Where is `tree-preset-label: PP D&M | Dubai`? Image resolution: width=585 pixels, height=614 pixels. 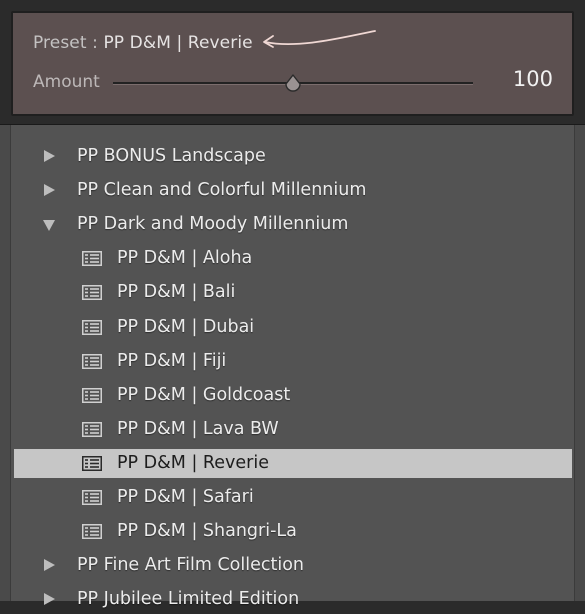
tree-preset-label: PP D&M | Dubai is located at coordinates (186, 326).